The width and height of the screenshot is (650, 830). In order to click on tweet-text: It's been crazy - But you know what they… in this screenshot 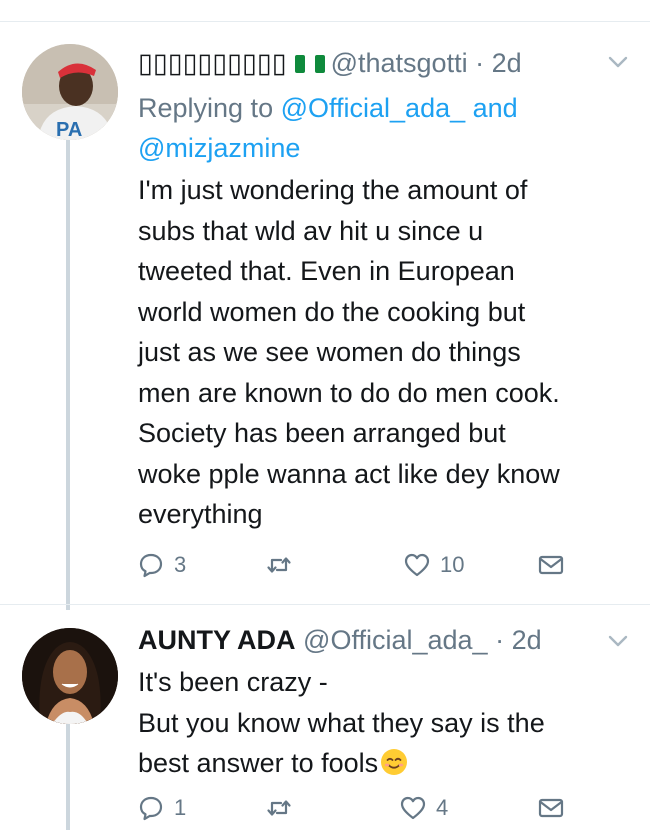, I will do `click(383, 723)`.